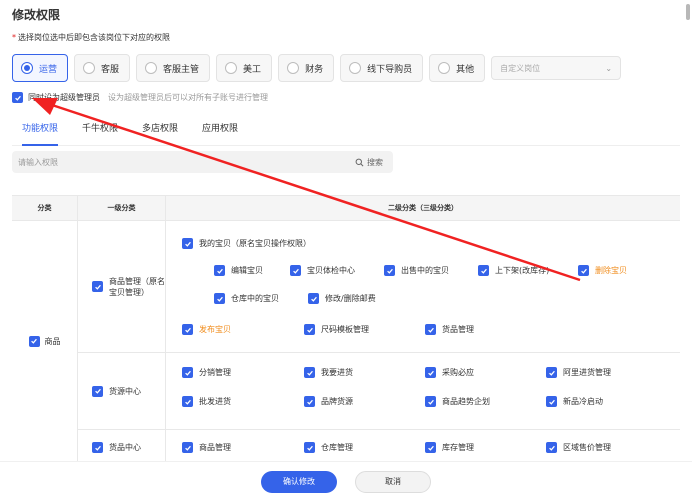  What do you see at coordinates (299, 481) in the screenshot?
I see `confirm-button: 确认修改` at bounding box center [299, 481].